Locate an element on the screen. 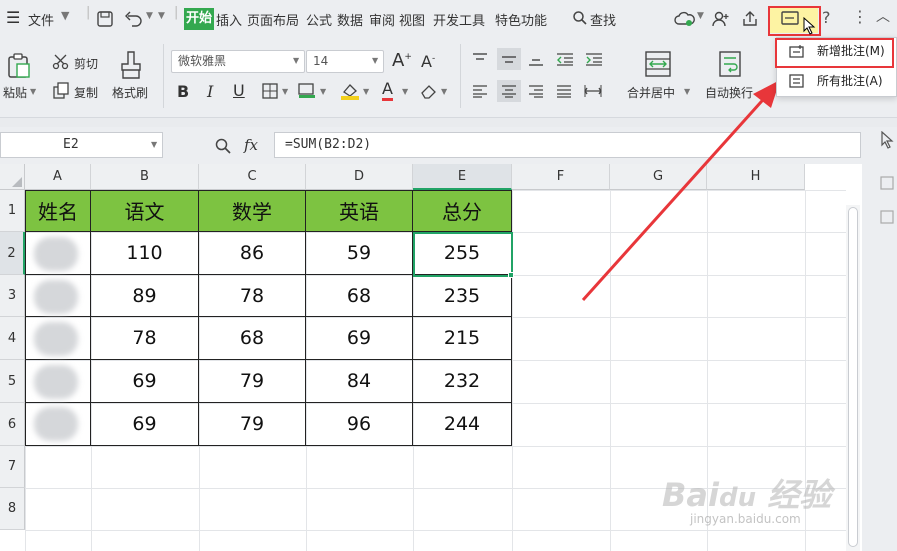 The height and width of the screenshot is (551, 897). table-cell: 244 is located at coordinates (462, 424).